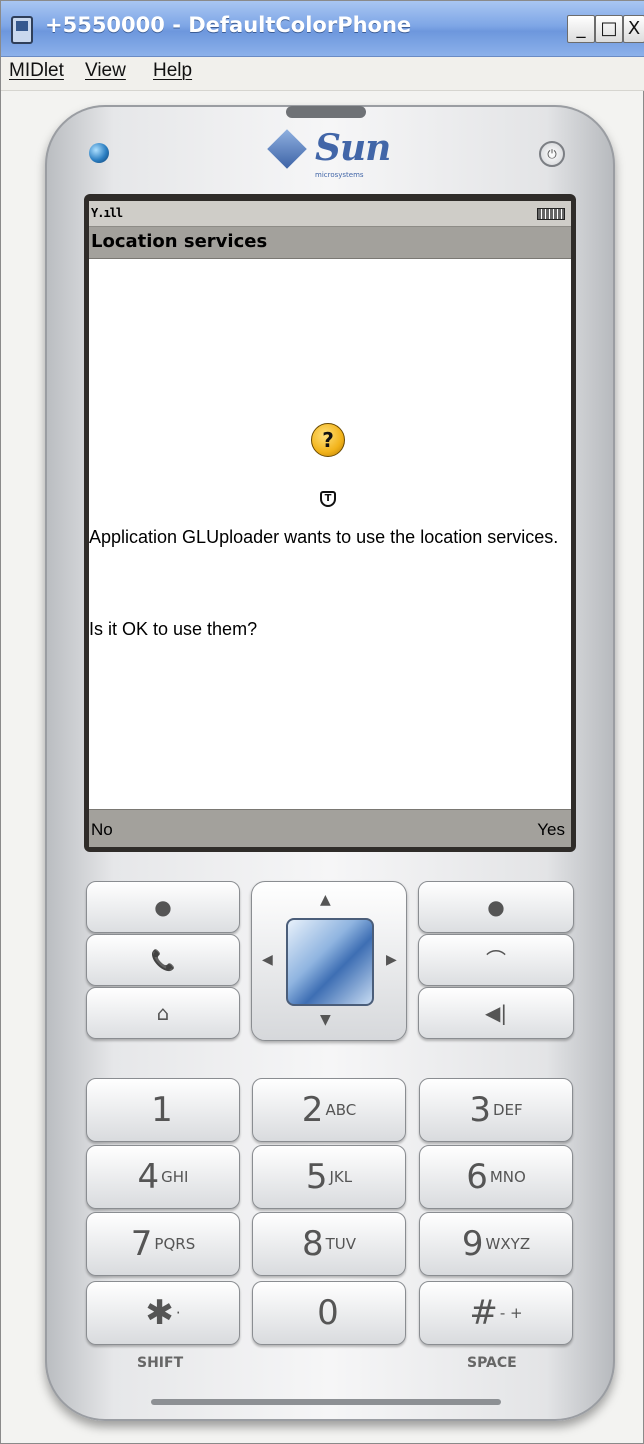  I want to click on power-button: ⏻, so click(552, 154).